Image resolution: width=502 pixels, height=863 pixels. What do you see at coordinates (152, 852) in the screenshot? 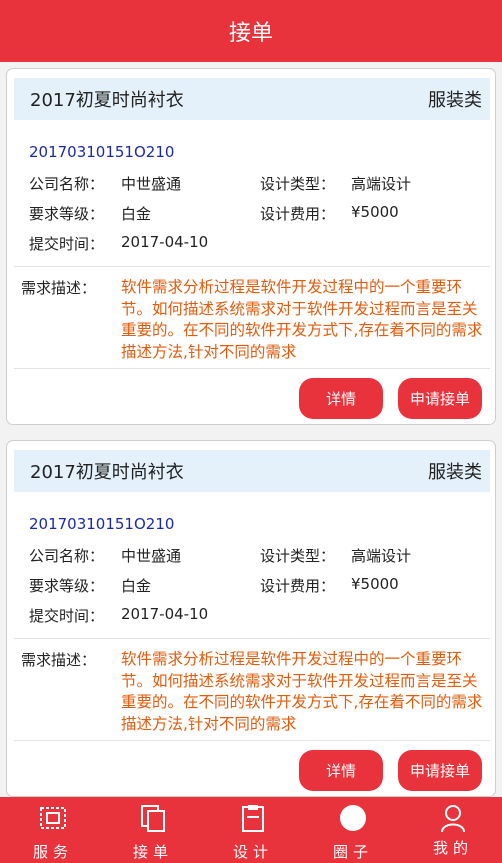
I see `tab-label: 接单` at bounding box center [152, 852].